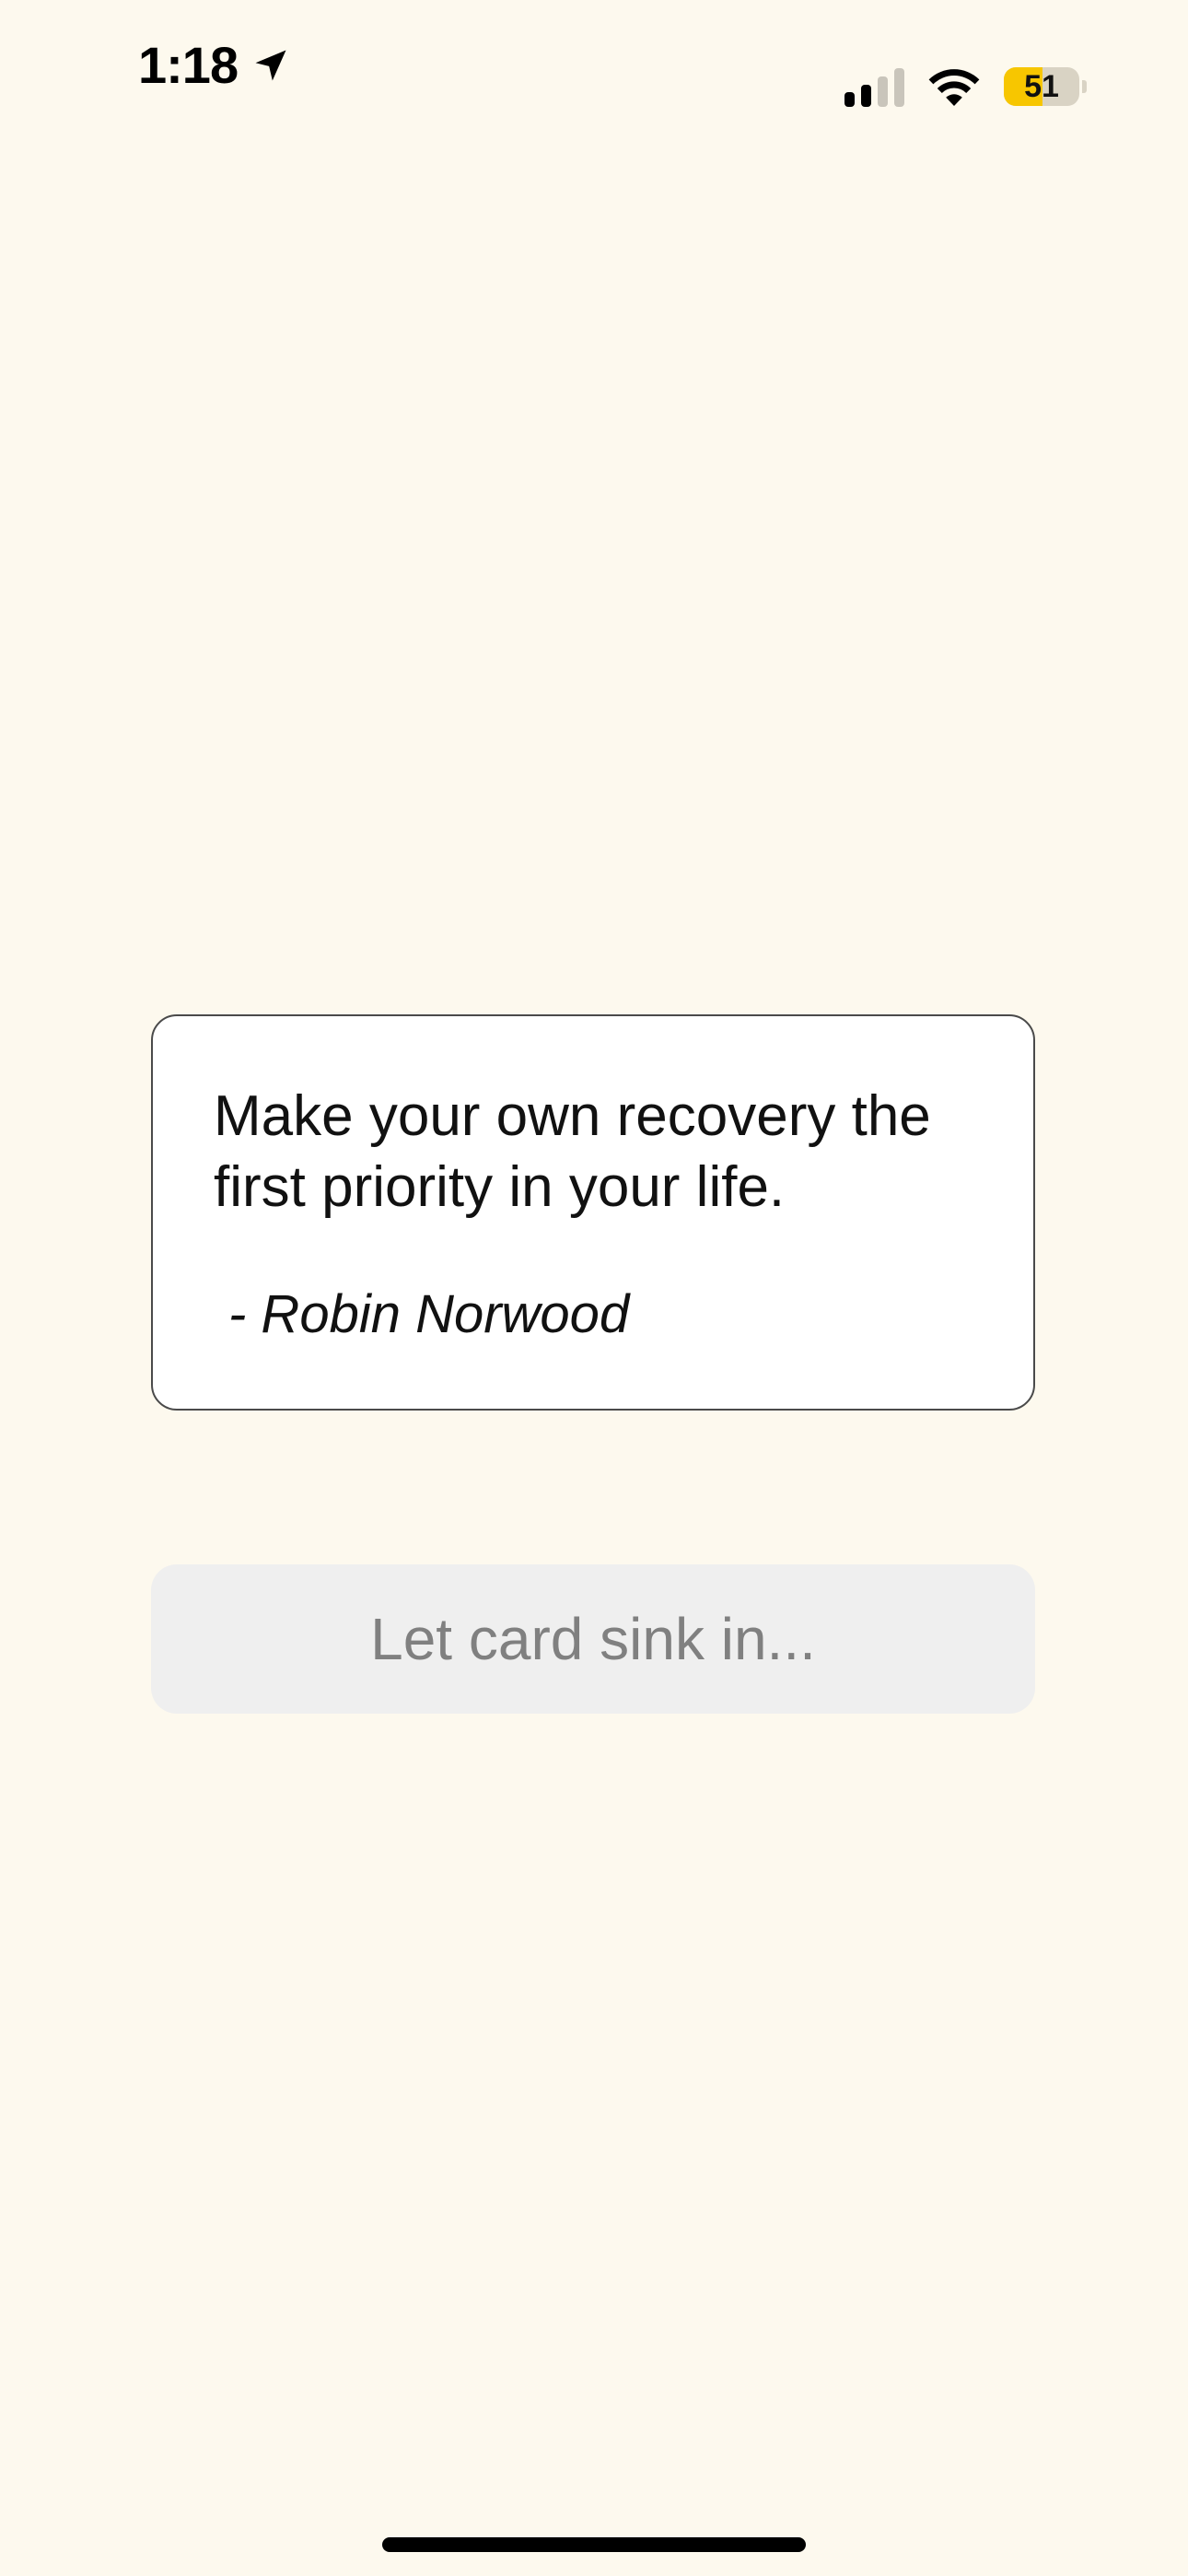 This screenshot has width=1188, height=2576. I want to click on battery-body: 51, so click(1041, 86).